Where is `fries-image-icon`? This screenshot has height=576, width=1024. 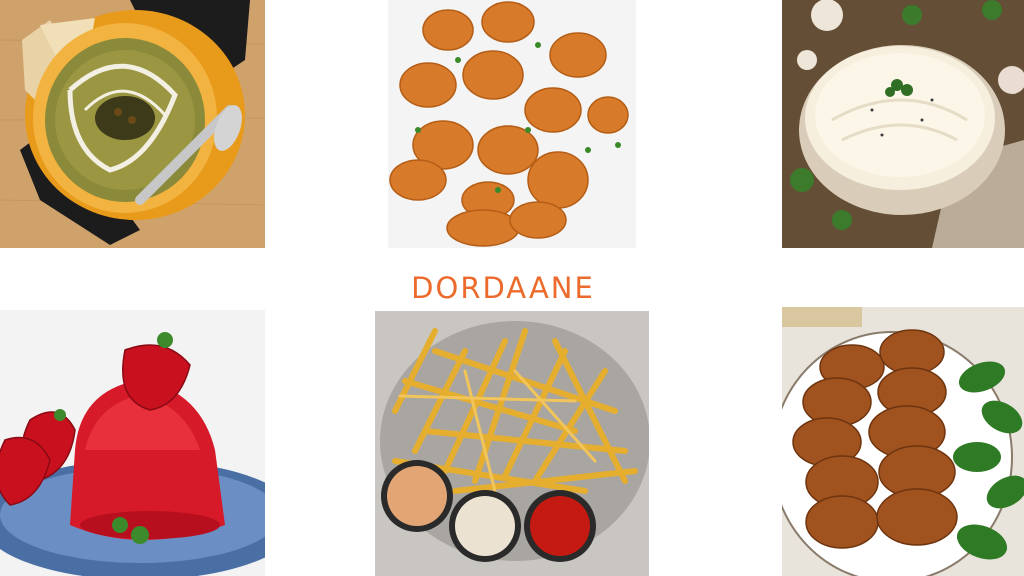
fries-image-icon is located at coordinates (512, 443).